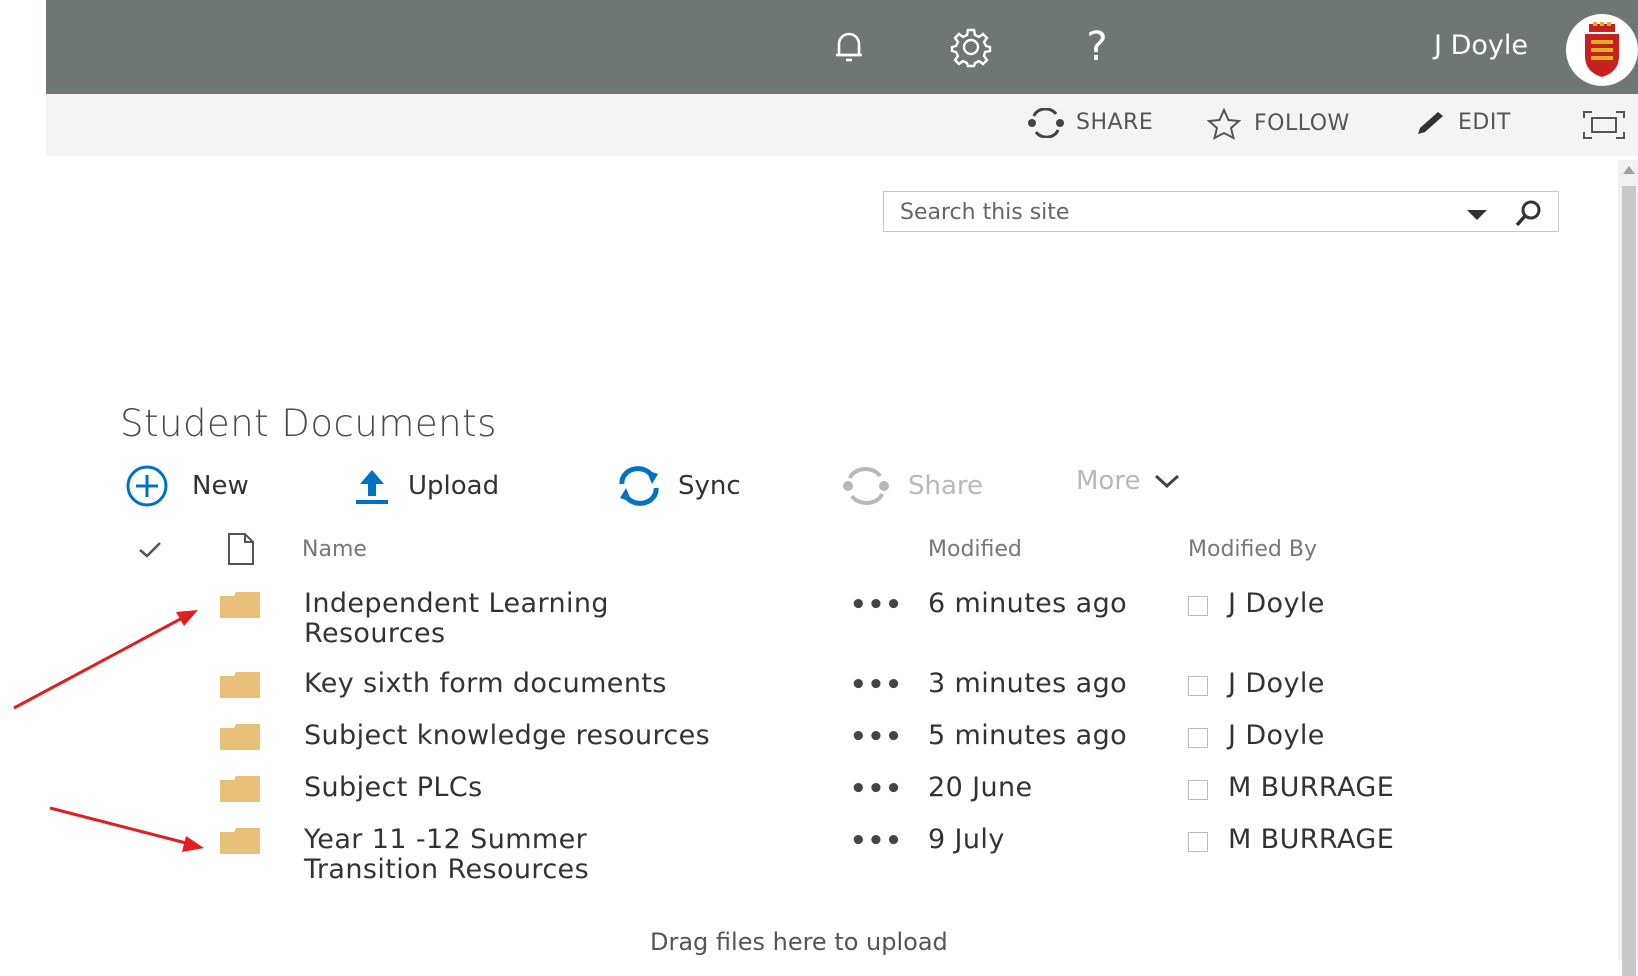 Image resolution: width=1638 pixels, height=976 pixels. I want to click on share-page-button: SHARE, so click(1089, 123).